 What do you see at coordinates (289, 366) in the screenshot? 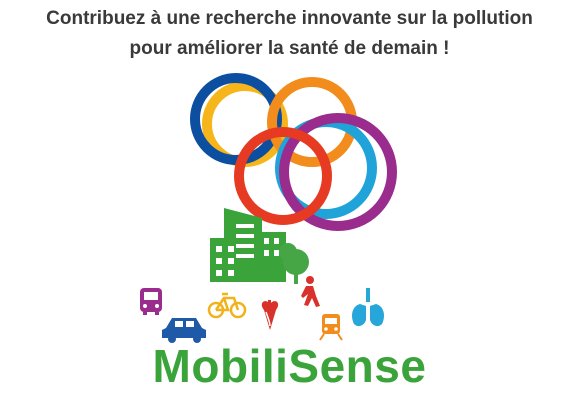
I see `brand-name: MobiliSense` at bounding box center [289, 366].